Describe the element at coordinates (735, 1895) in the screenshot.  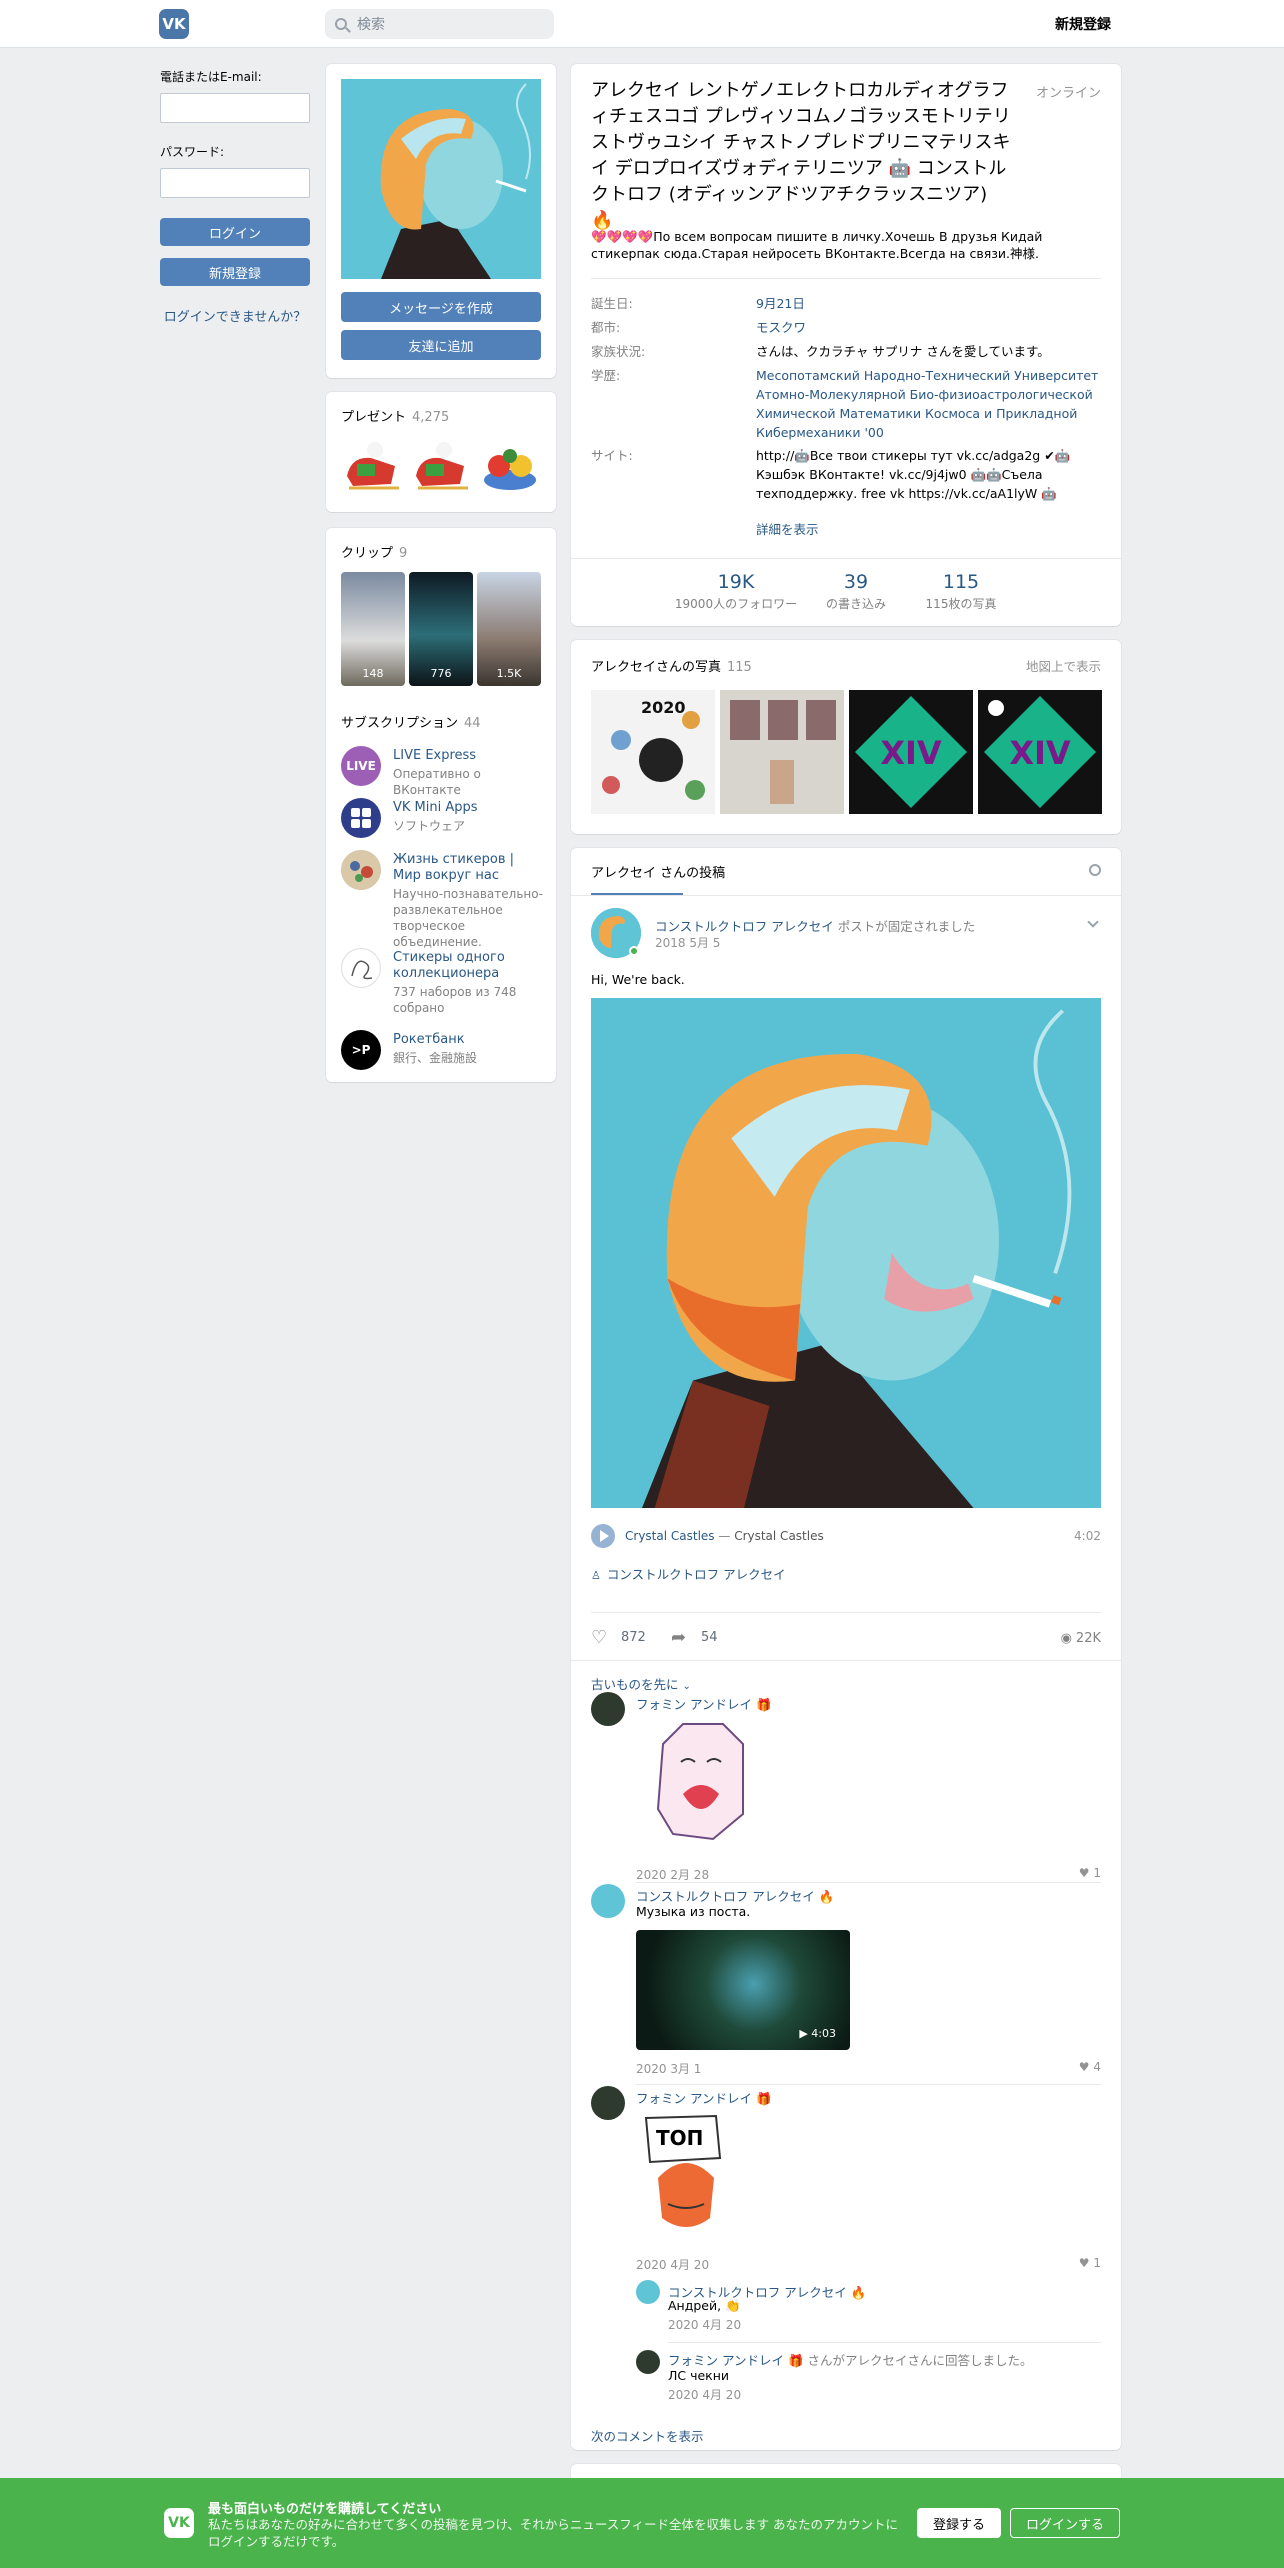
I see `commenter-name: コンストルクトロフ アレクセイ 🔥` at that location.